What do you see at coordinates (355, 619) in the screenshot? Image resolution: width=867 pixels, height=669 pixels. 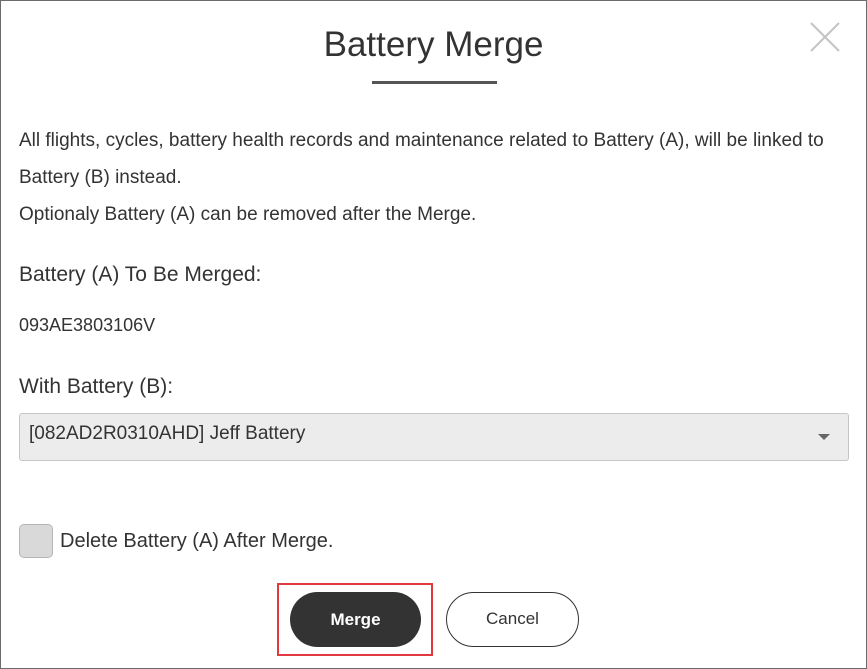 I see `merge-button: Merge` at bounding box center [355, 619].